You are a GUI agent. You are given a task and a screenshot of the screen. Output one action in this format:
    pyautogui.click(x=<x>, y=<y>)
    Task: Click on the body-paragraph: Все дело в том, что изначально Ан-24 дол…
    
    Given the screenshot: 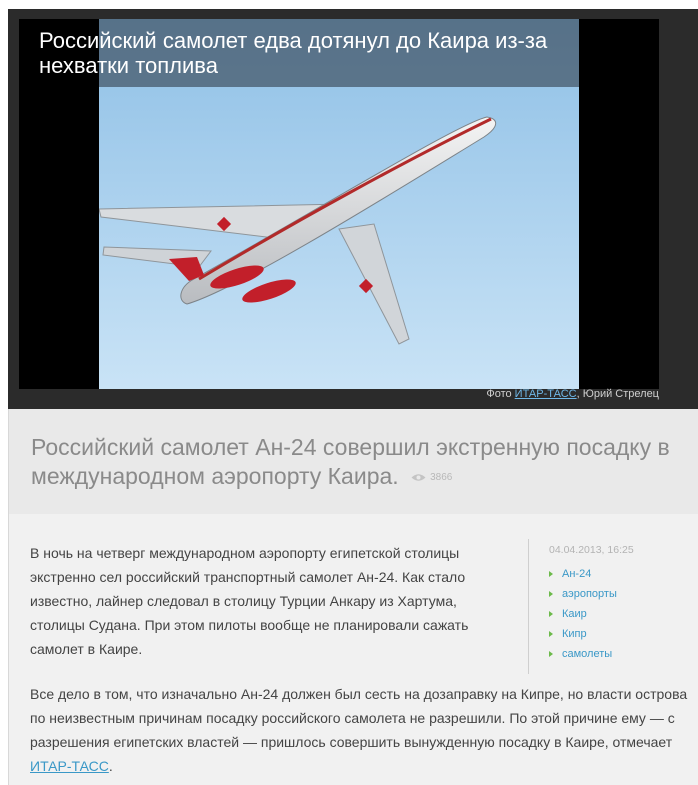 What is the action you would take?
    pyautogui.click(x=362, y=730)
    